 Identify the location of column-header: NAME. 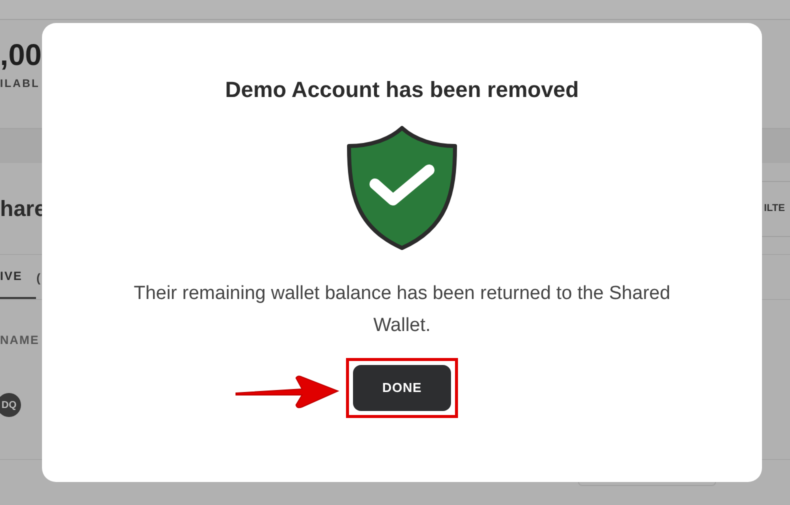
(20, 340).